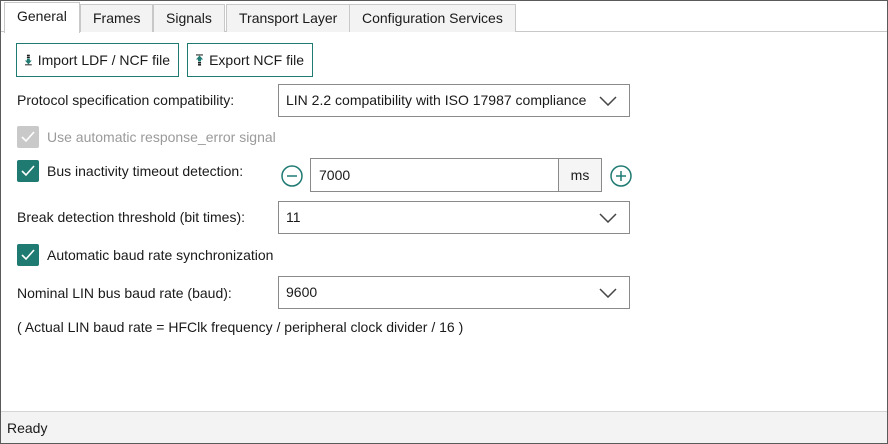 The width and height of the screenshot is (888, 444). I want to click on auto-baud-checkbox, so click(28, 255).